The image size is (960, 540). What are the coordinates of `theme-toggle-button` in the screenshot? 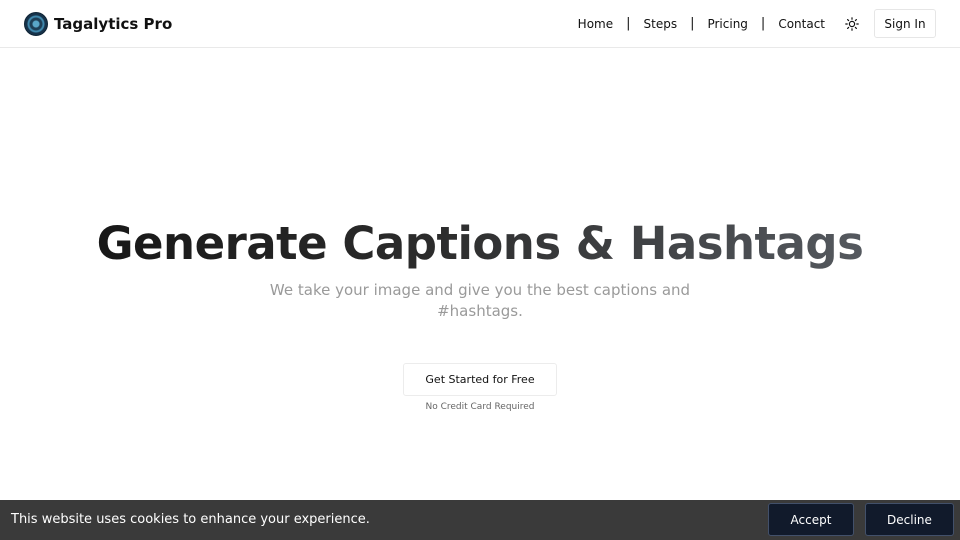 It's located at (852, 24).